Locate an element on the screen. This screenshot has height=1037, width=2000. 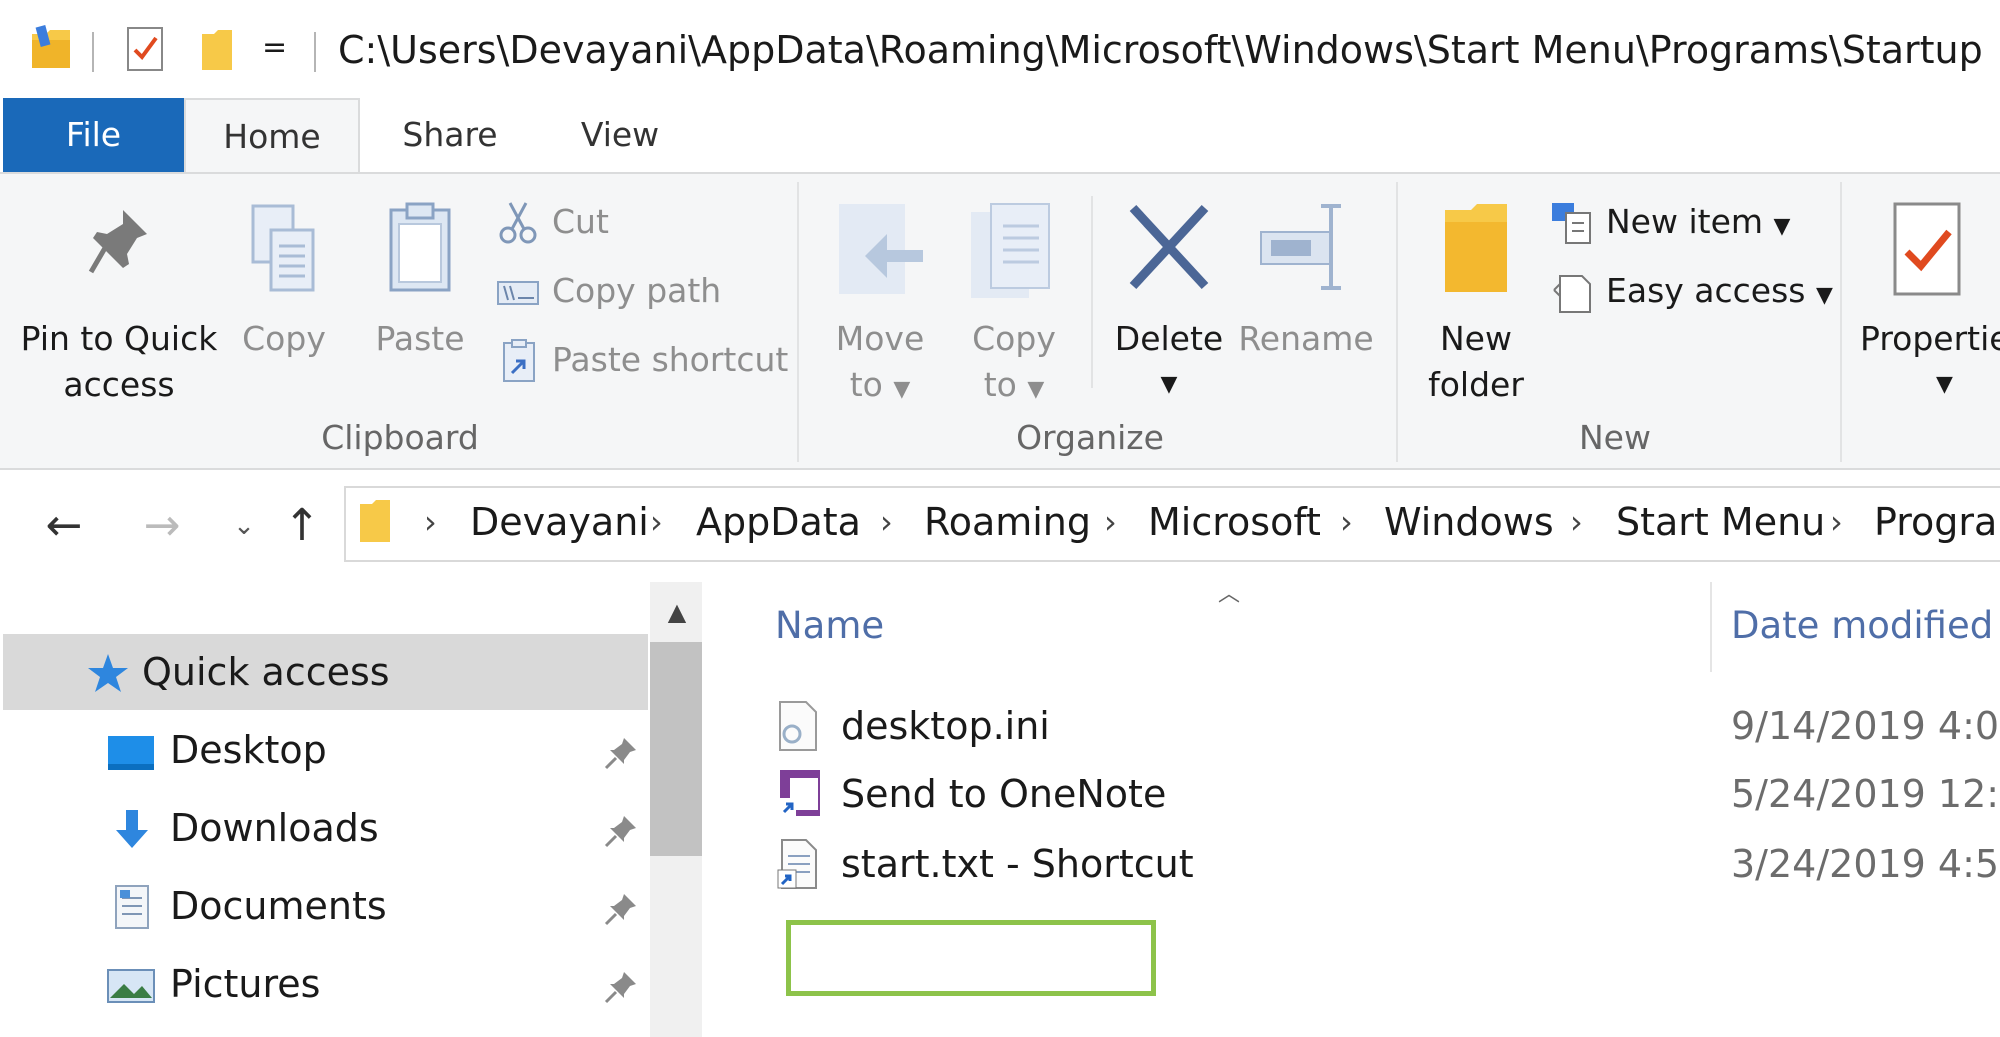
column-header-name: Name is located at coordinates (829, 625).